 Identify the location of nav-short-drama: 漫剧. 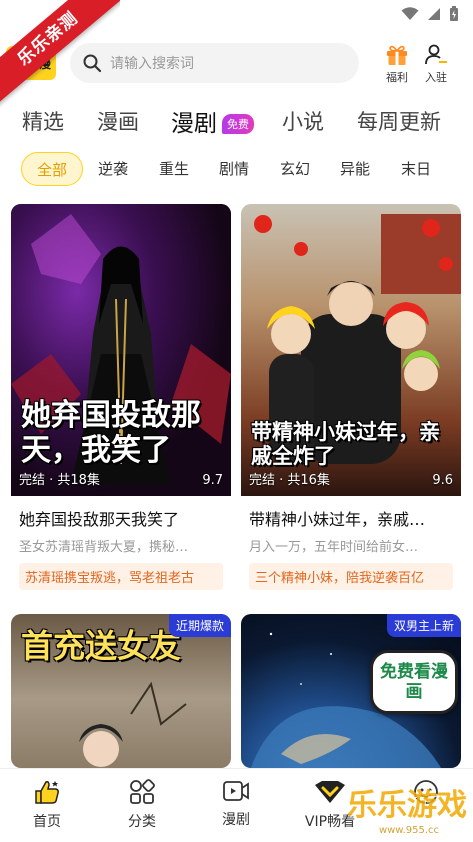
(236, 804).